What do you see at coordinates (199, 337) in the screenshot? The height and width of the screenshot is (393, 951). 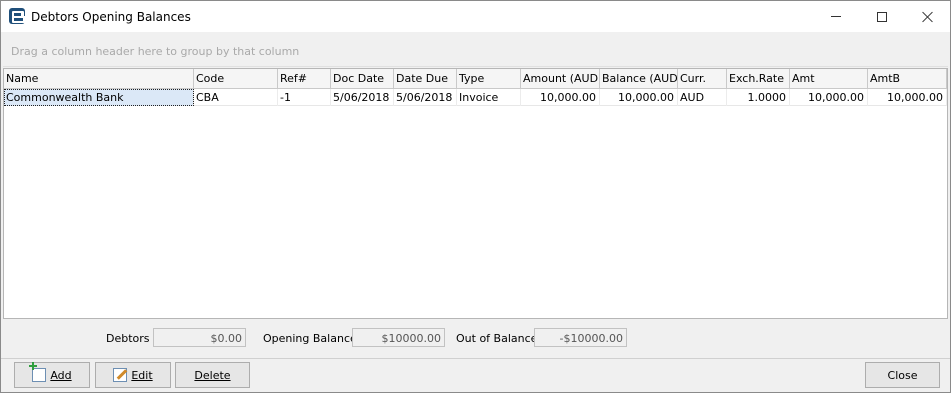 I see `debtors-total-field: $0.00` at bounding box center [199, 337].